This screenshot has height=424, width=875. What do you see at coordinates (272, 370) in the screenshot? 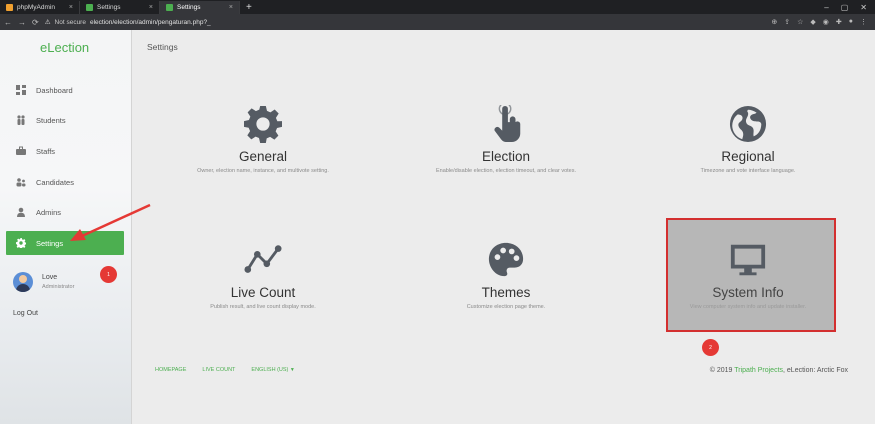
I see `language-dropdown: ENGLISH (US) ▼` at bounding box center [272, 370].